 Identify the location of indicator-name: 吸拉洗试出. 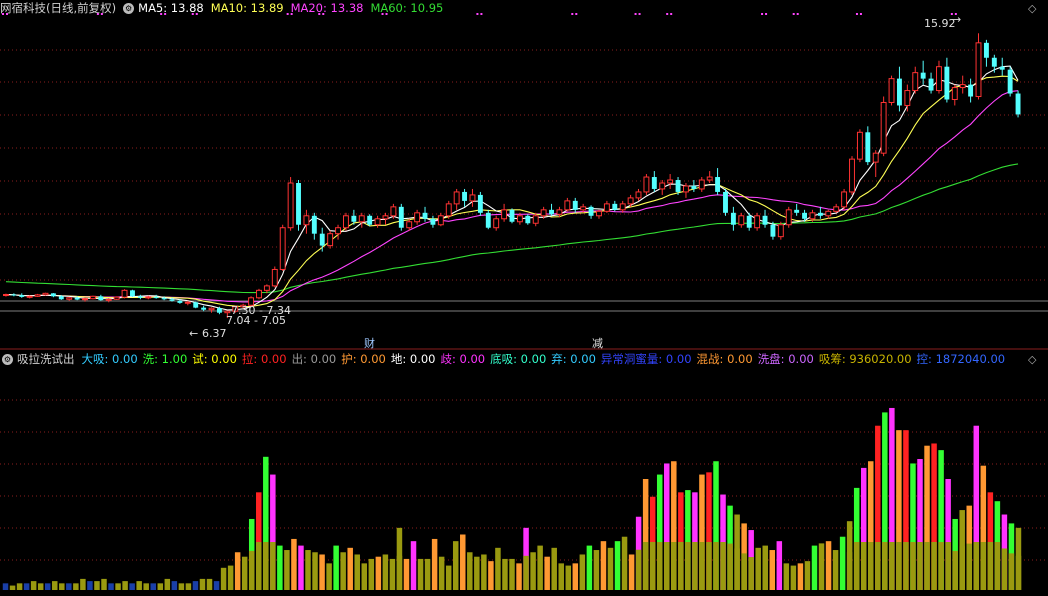
(46, 359).